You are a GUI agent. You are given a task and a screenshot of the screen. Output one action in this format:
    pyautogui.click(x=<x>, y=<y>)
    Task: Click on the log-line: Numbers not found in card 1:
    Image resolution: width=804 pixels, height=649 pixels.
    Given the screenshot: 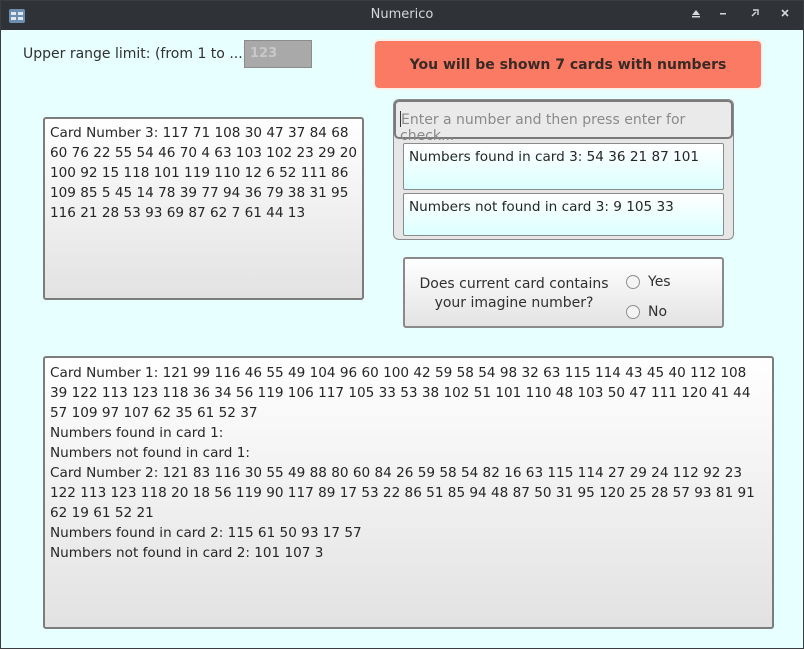 What is the action you would take?
    pyautogui.click(x=150, y=453)
    